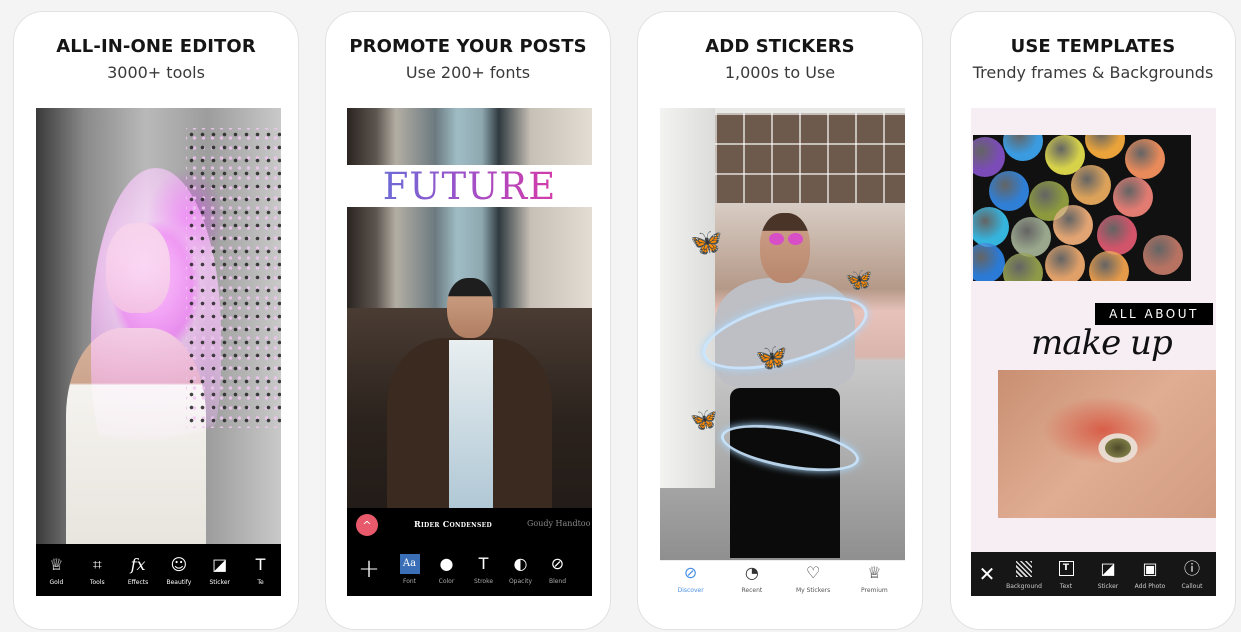 This screenshot has height=632, width=1241. I want to click on add-icon: +, so click(369, 569).